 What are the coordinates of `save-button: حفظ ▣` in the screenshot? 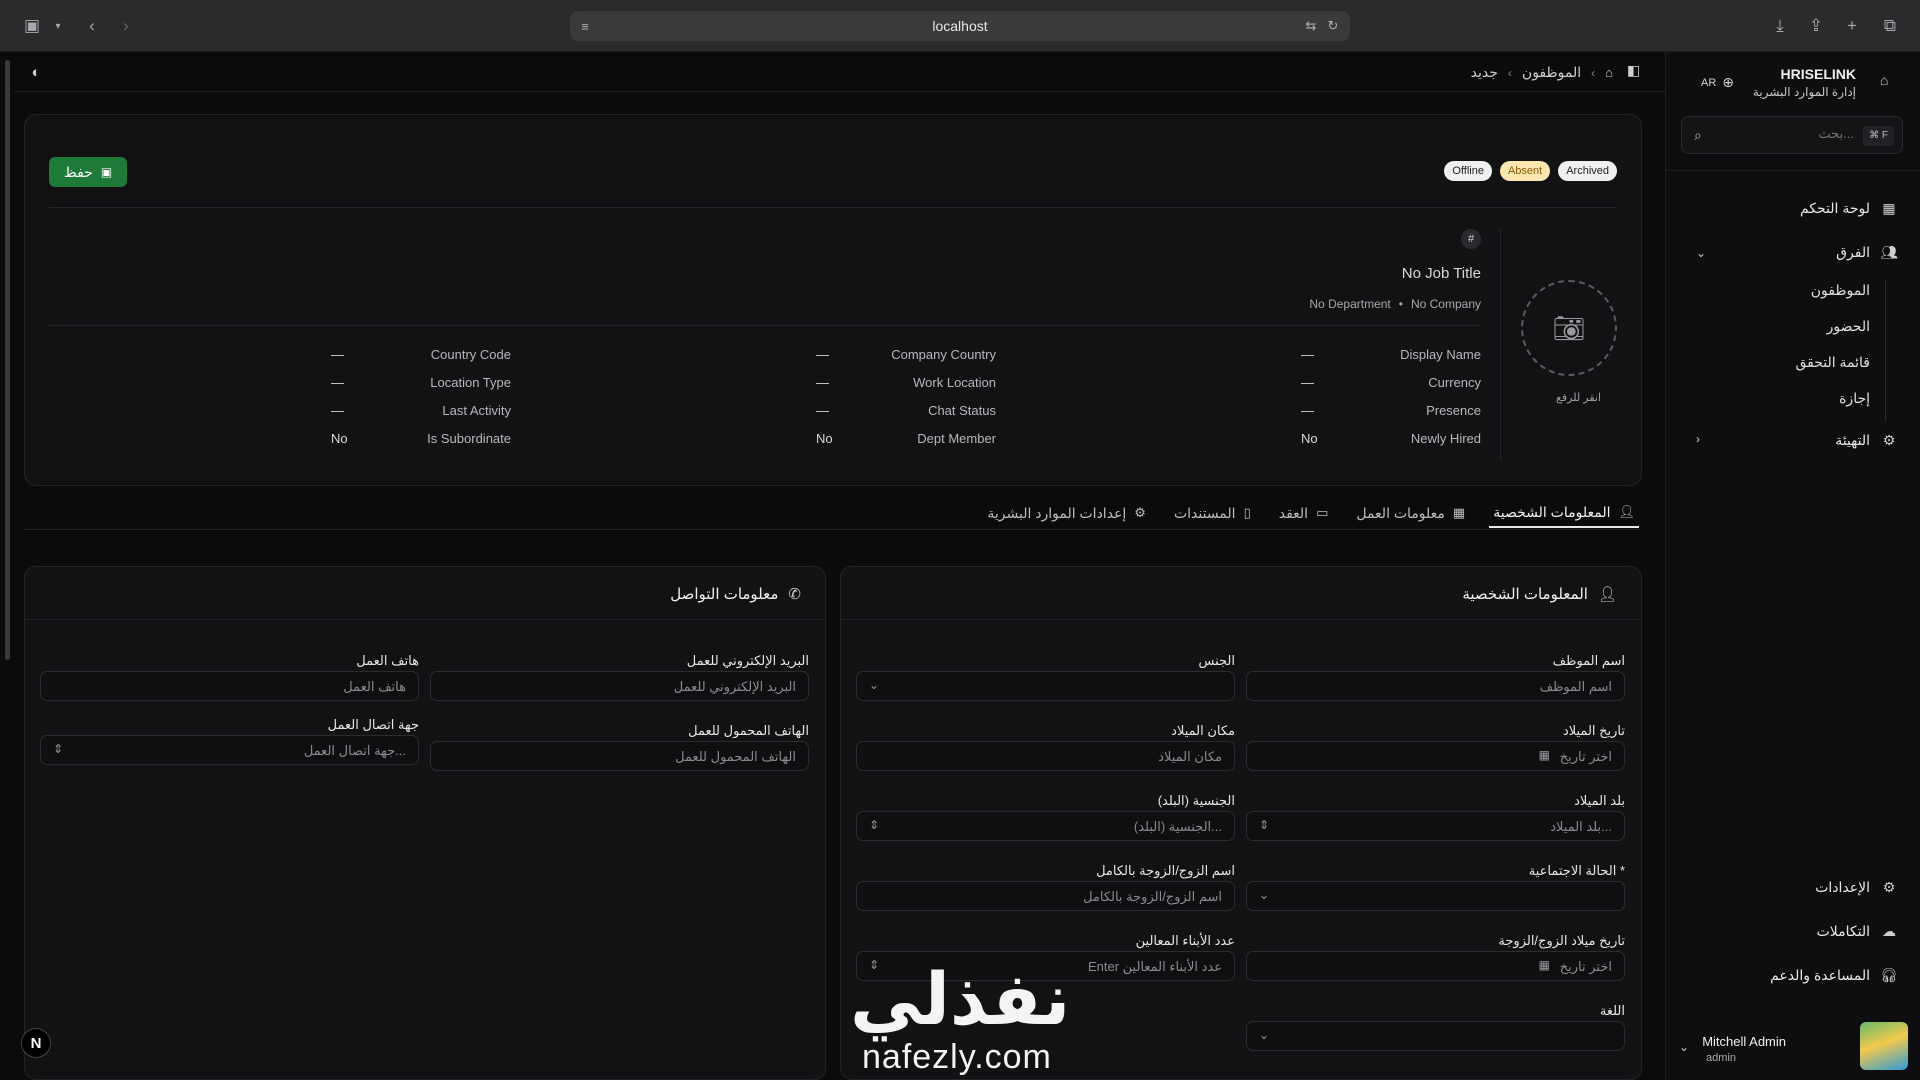 It's located at (88, 172).